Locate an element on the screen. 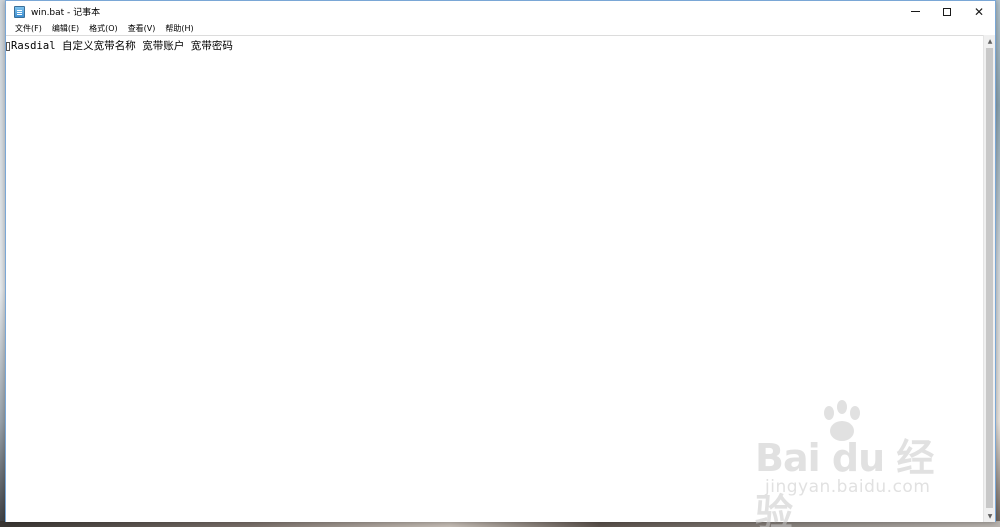  vertical-scrollbar: ▲ ▼ is located at coordinates (989, 278).